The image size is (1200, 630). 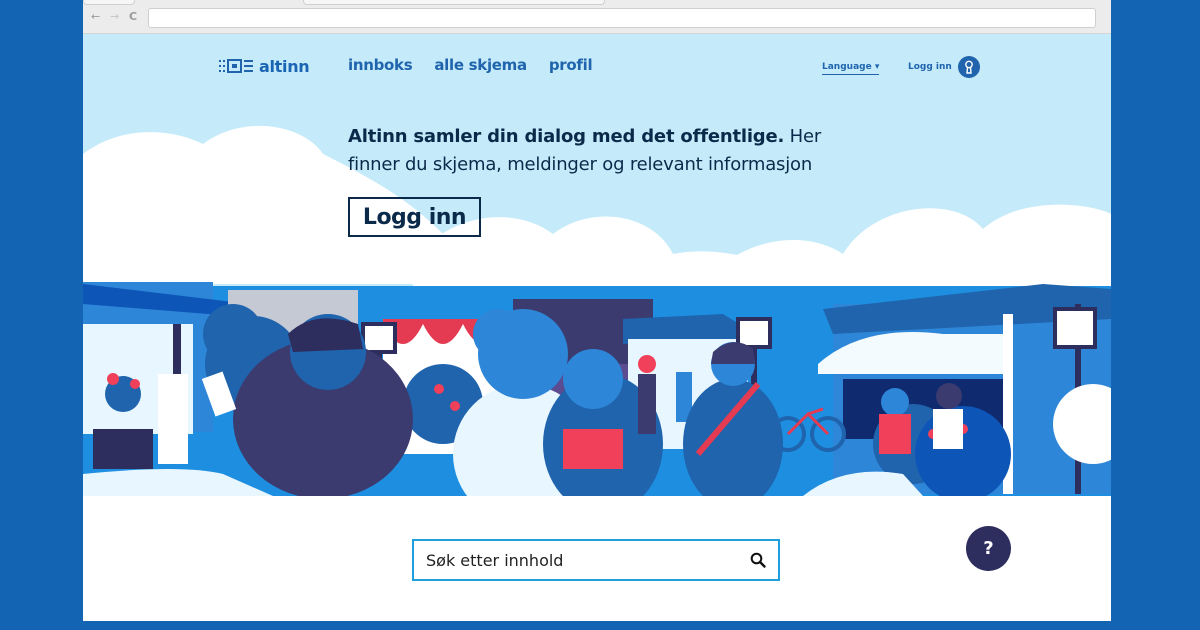 I want to click on main-nav: innboks alle skjema profil, so click(x=481, y=65).